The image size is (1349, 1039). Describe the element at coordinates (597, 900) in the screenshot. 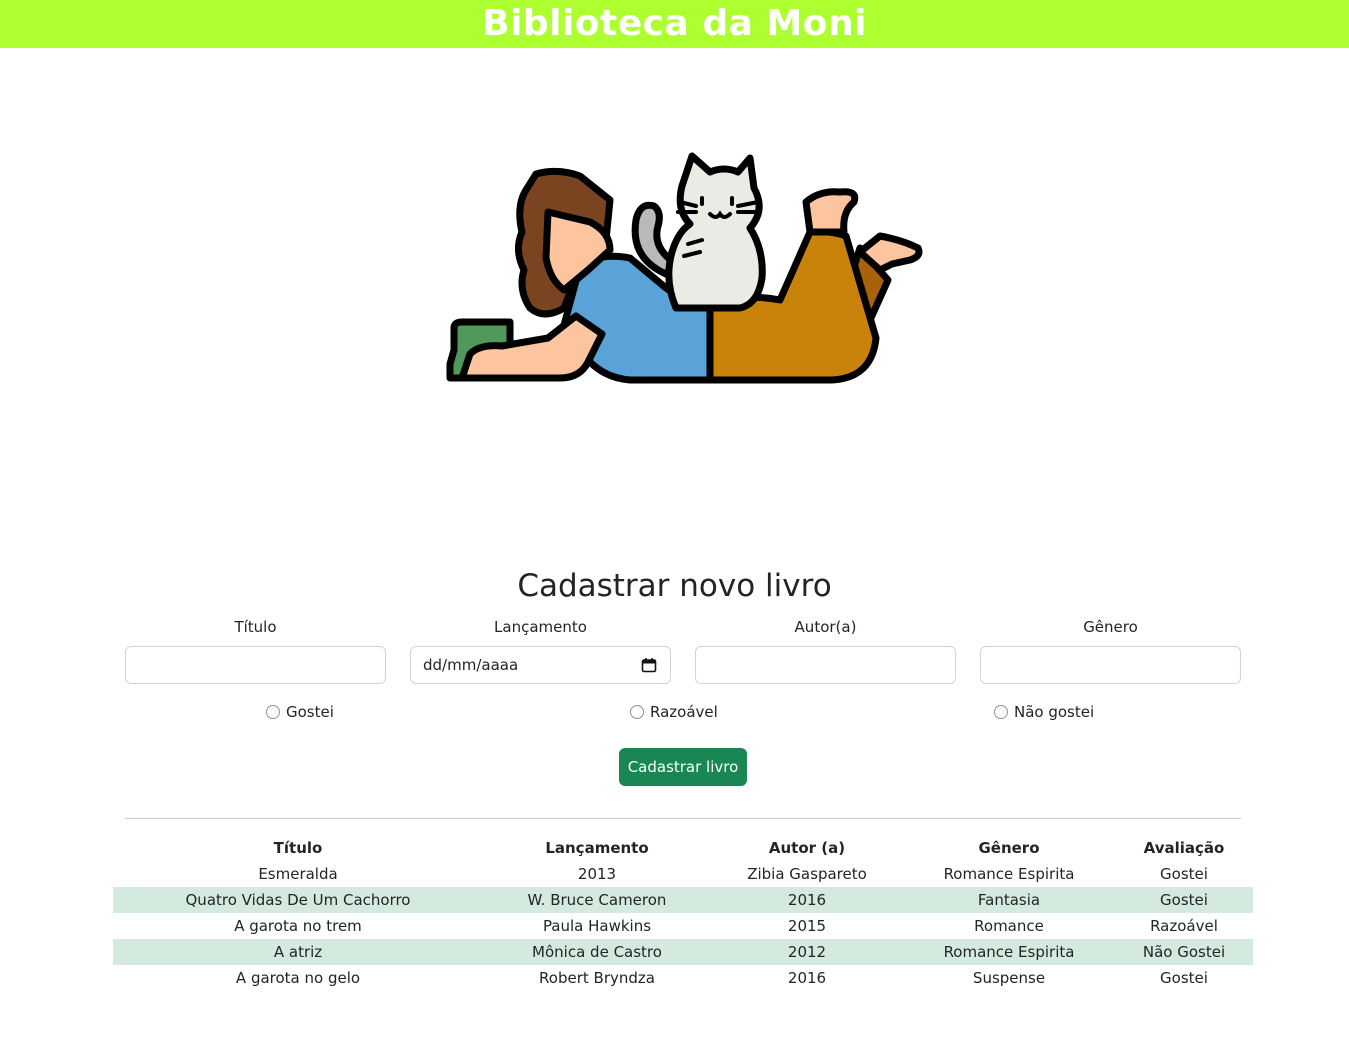

I see `table-cell: W. Bruce Cameron` at that location.